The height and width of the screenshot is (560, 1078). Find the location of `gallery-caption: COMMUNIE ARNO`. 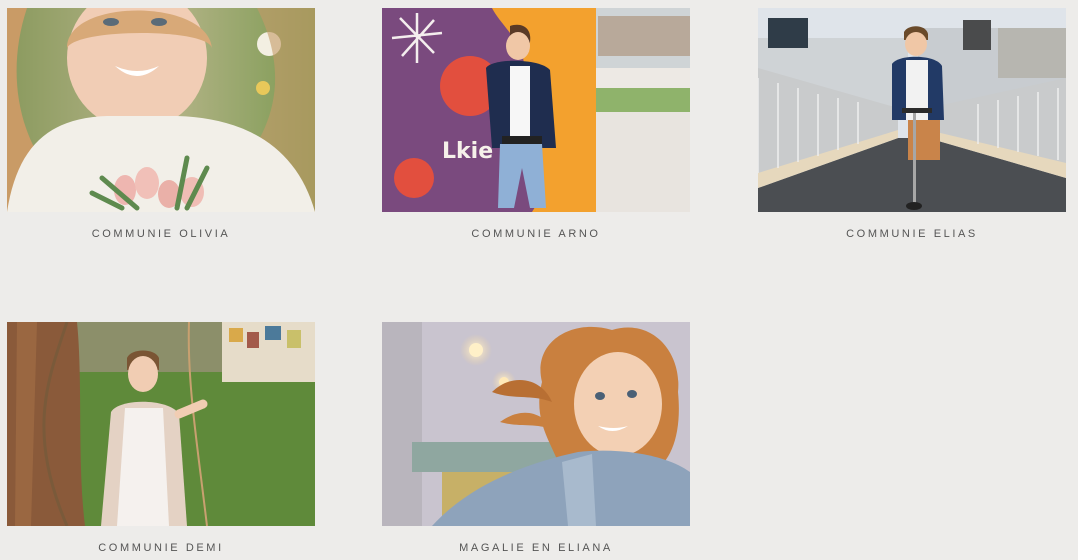

gallery-caption: COMMUNIE ARNO is located at coordinates (536, 234).